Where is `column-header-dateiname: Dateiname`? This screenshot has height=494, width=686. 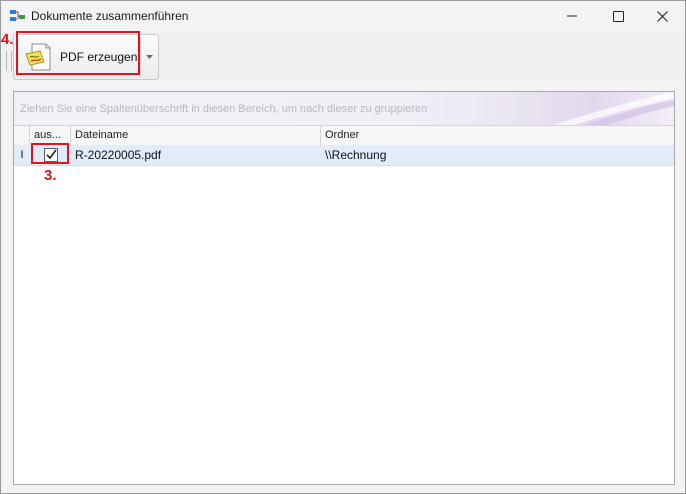
column-header-dateiname: Dateiname is located at coordinates (196, 135).